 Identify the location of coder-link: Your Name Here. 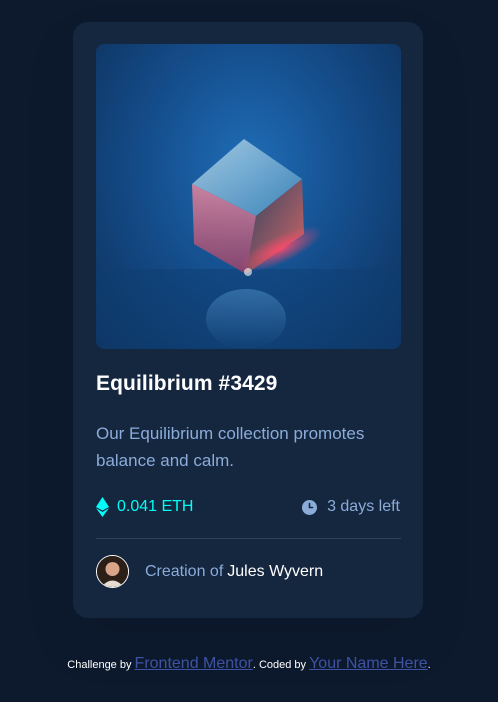
(368, 663).